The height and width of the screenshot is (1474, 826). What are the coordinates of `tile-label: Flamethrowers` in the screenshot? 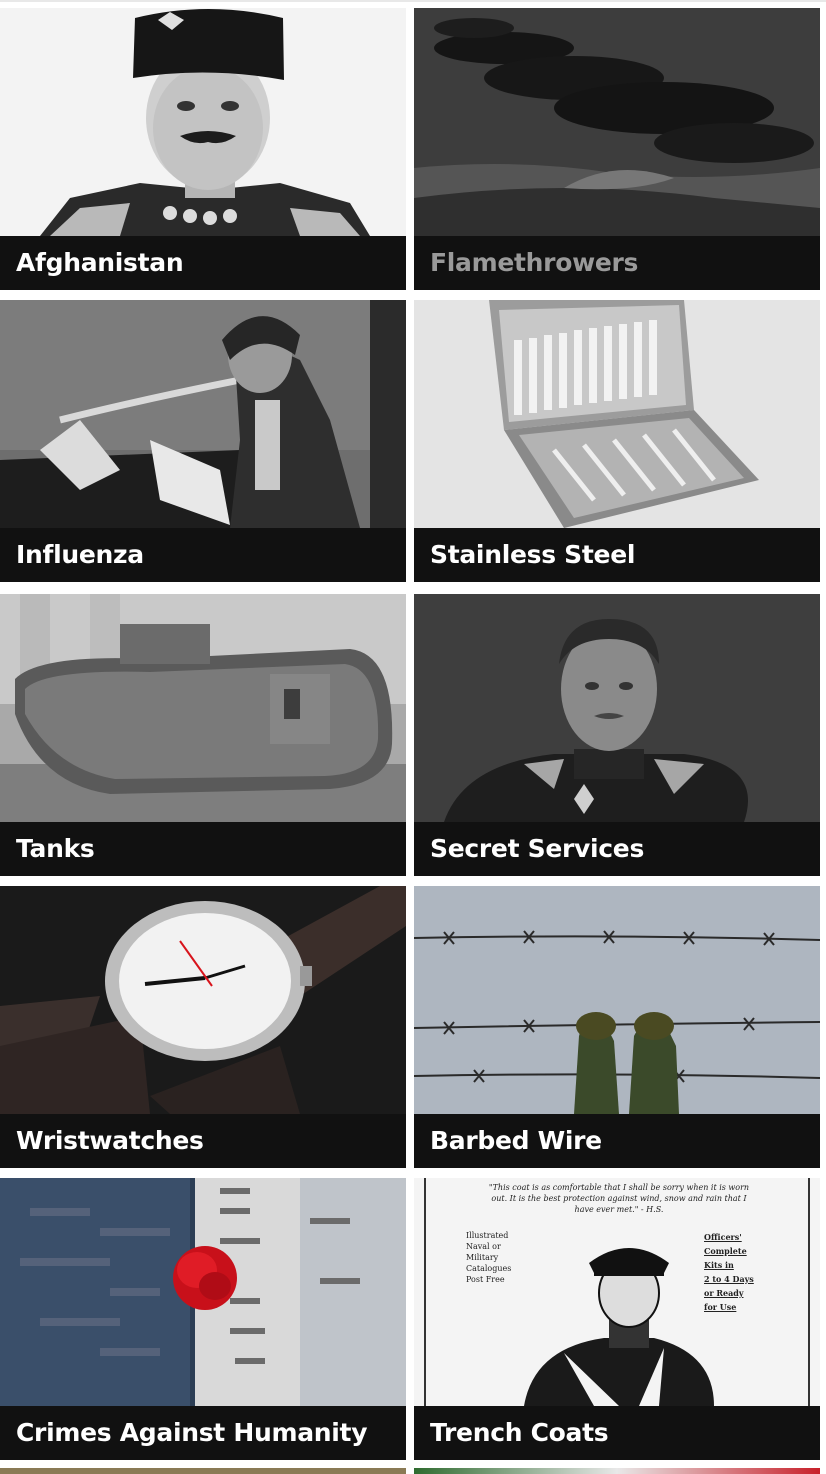 It's located at (617, 263).